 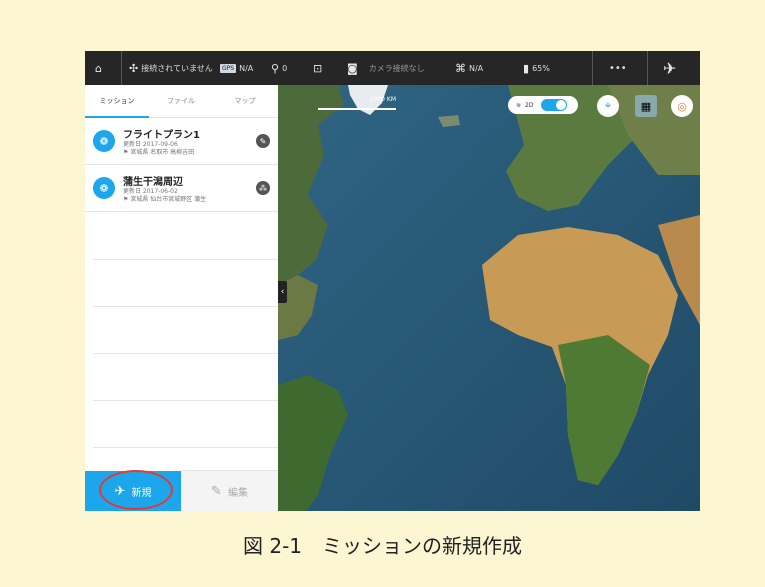 What do you see at coordinates (382, 99) in the screenshot?
I see `scale-label: 1000 KM` at bounding box center [382, 99].